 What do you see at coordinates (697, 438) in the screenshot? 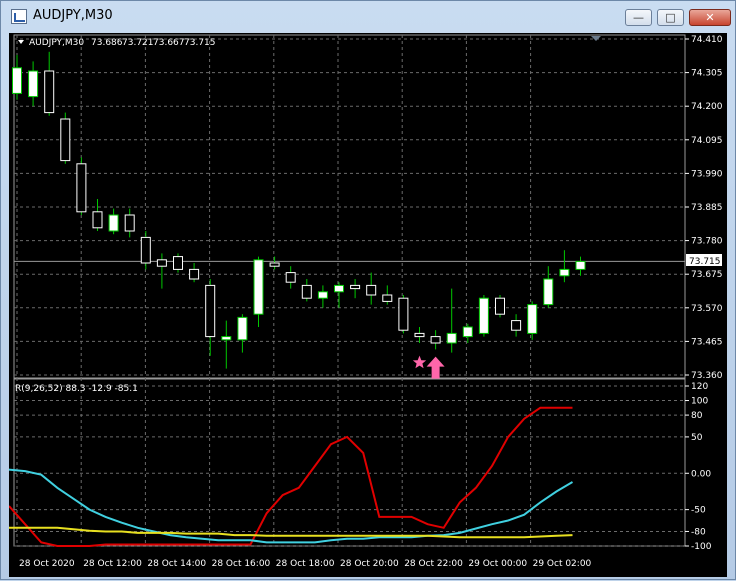
I see `indicator-axis-label: 50` at bounding box center [697, 438].